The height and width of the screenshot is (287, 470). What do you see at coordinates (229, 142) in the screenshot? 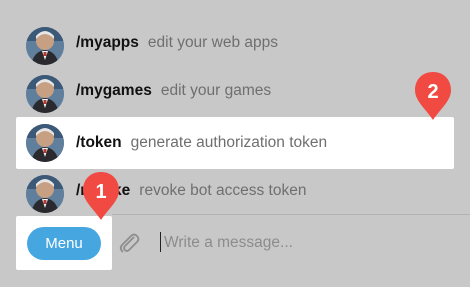
I see `command-description: generate authorization token` at bounding box center [229, 142].